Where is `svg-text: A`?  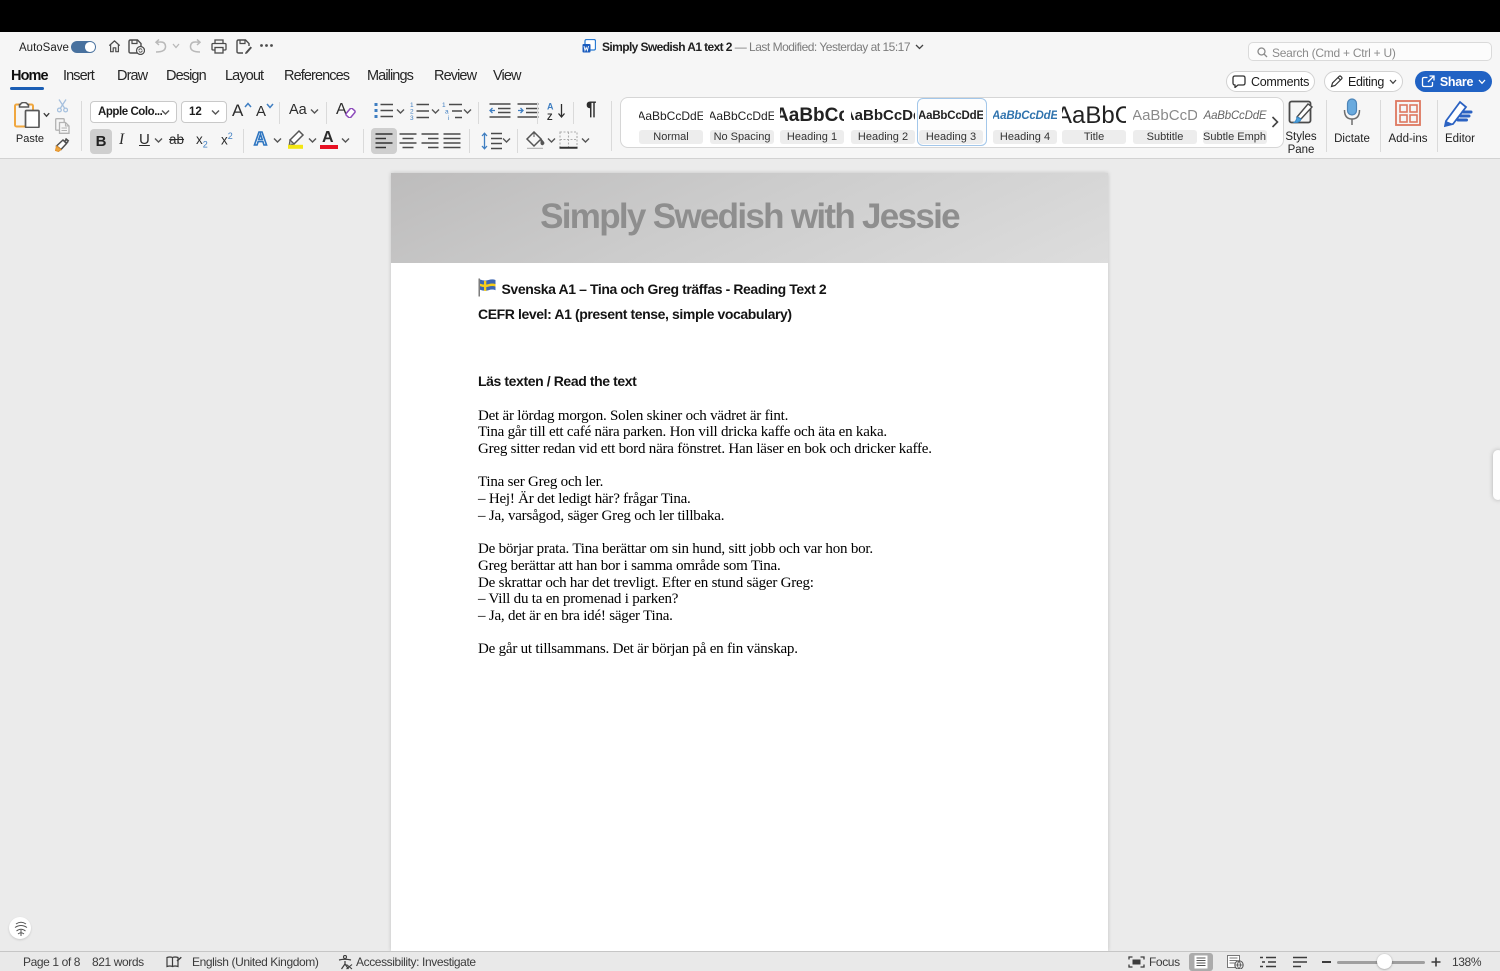 svg-text: A is located at coordinates (550, 107).